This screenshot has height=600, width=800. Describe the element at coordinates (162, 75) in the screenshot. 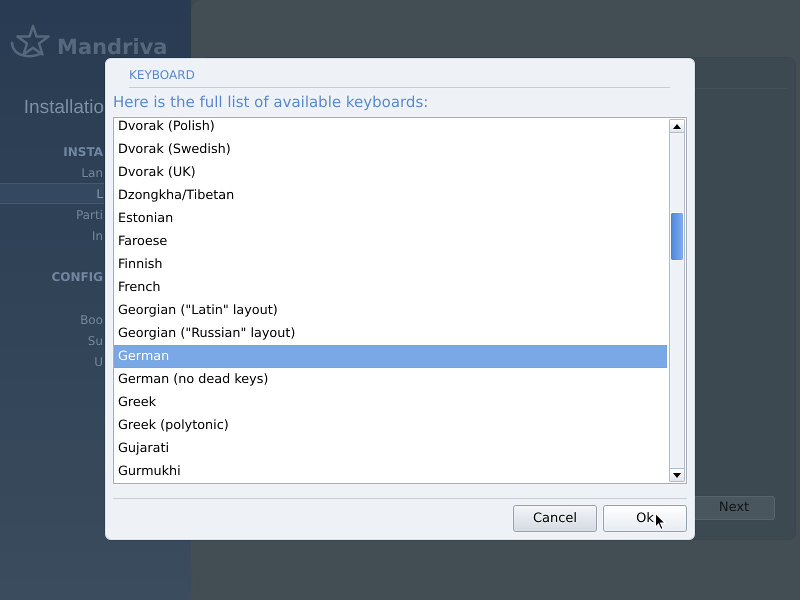

I see `dialog-title: KEYBOARD` at that location.